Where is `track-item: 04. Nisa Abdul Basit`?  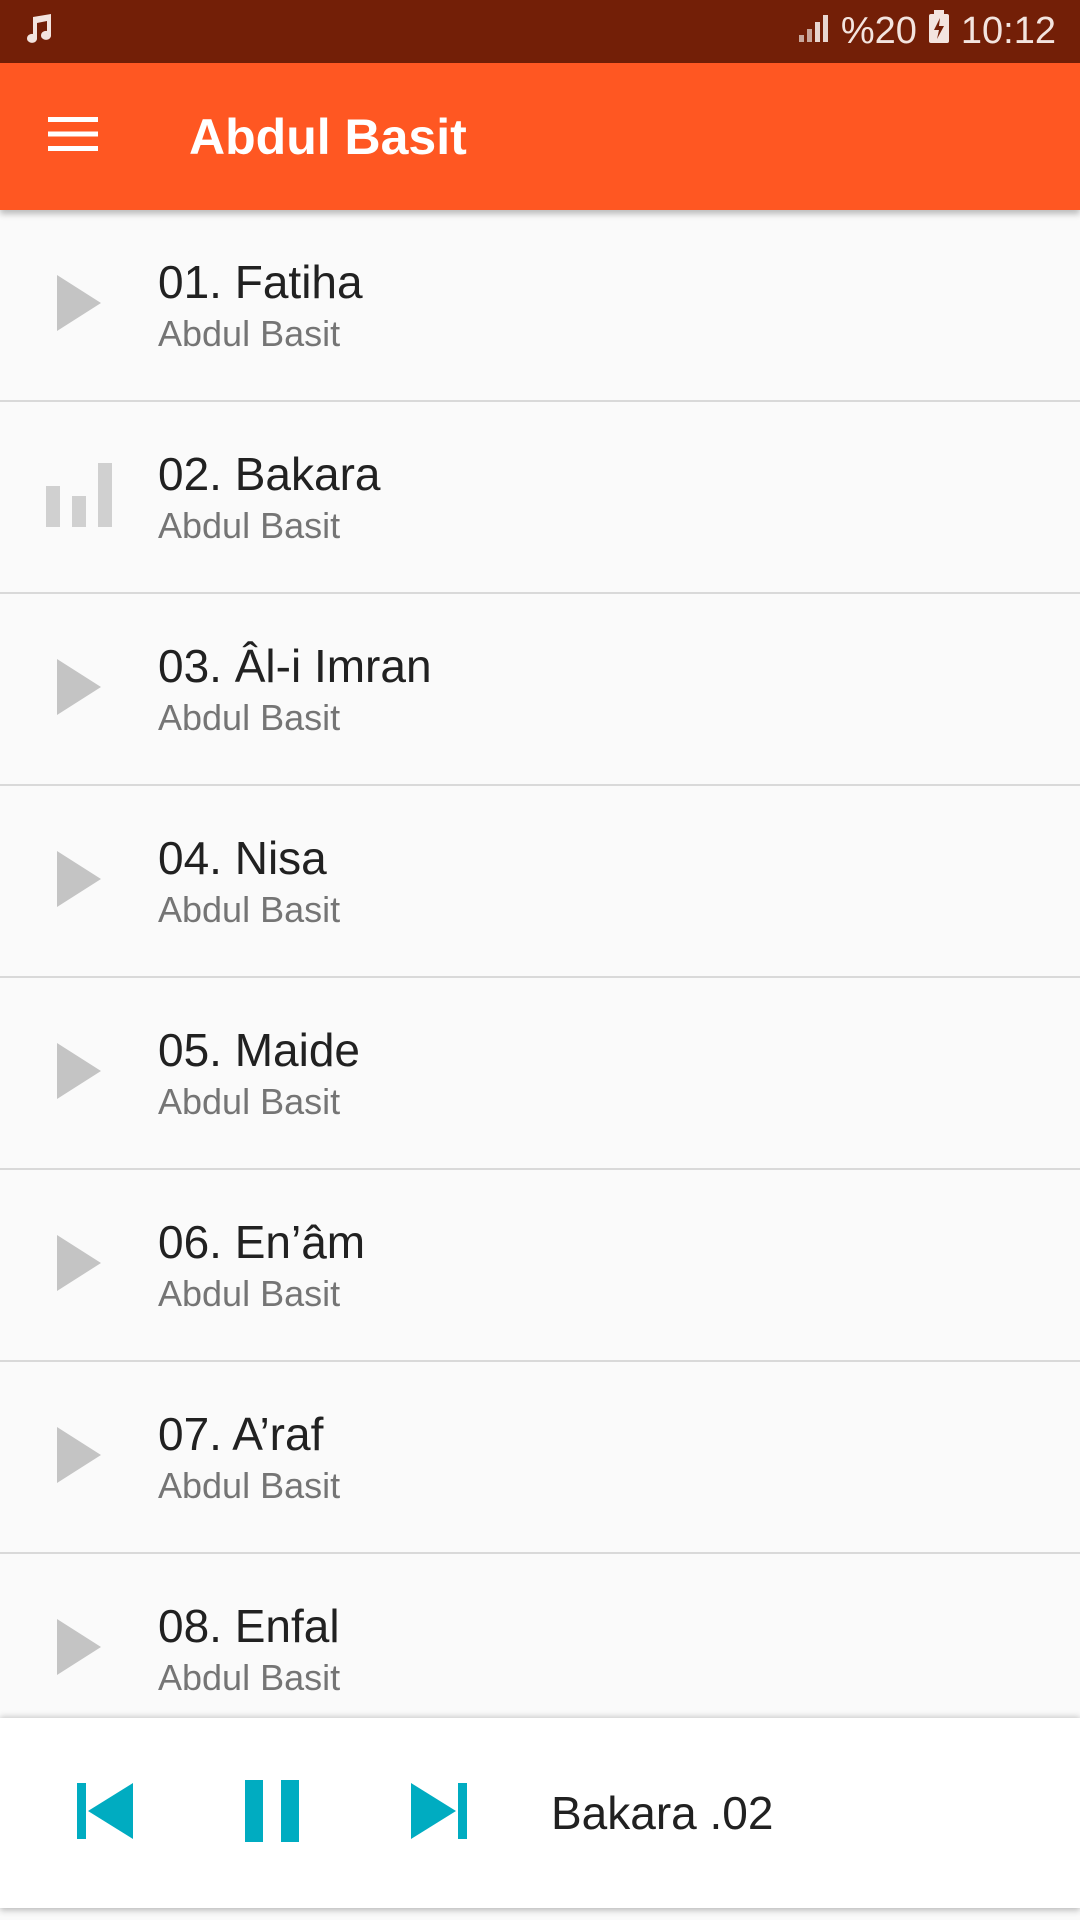
track-item: 04. Nisa Abdul Basit is located at coordinates (540, 882).